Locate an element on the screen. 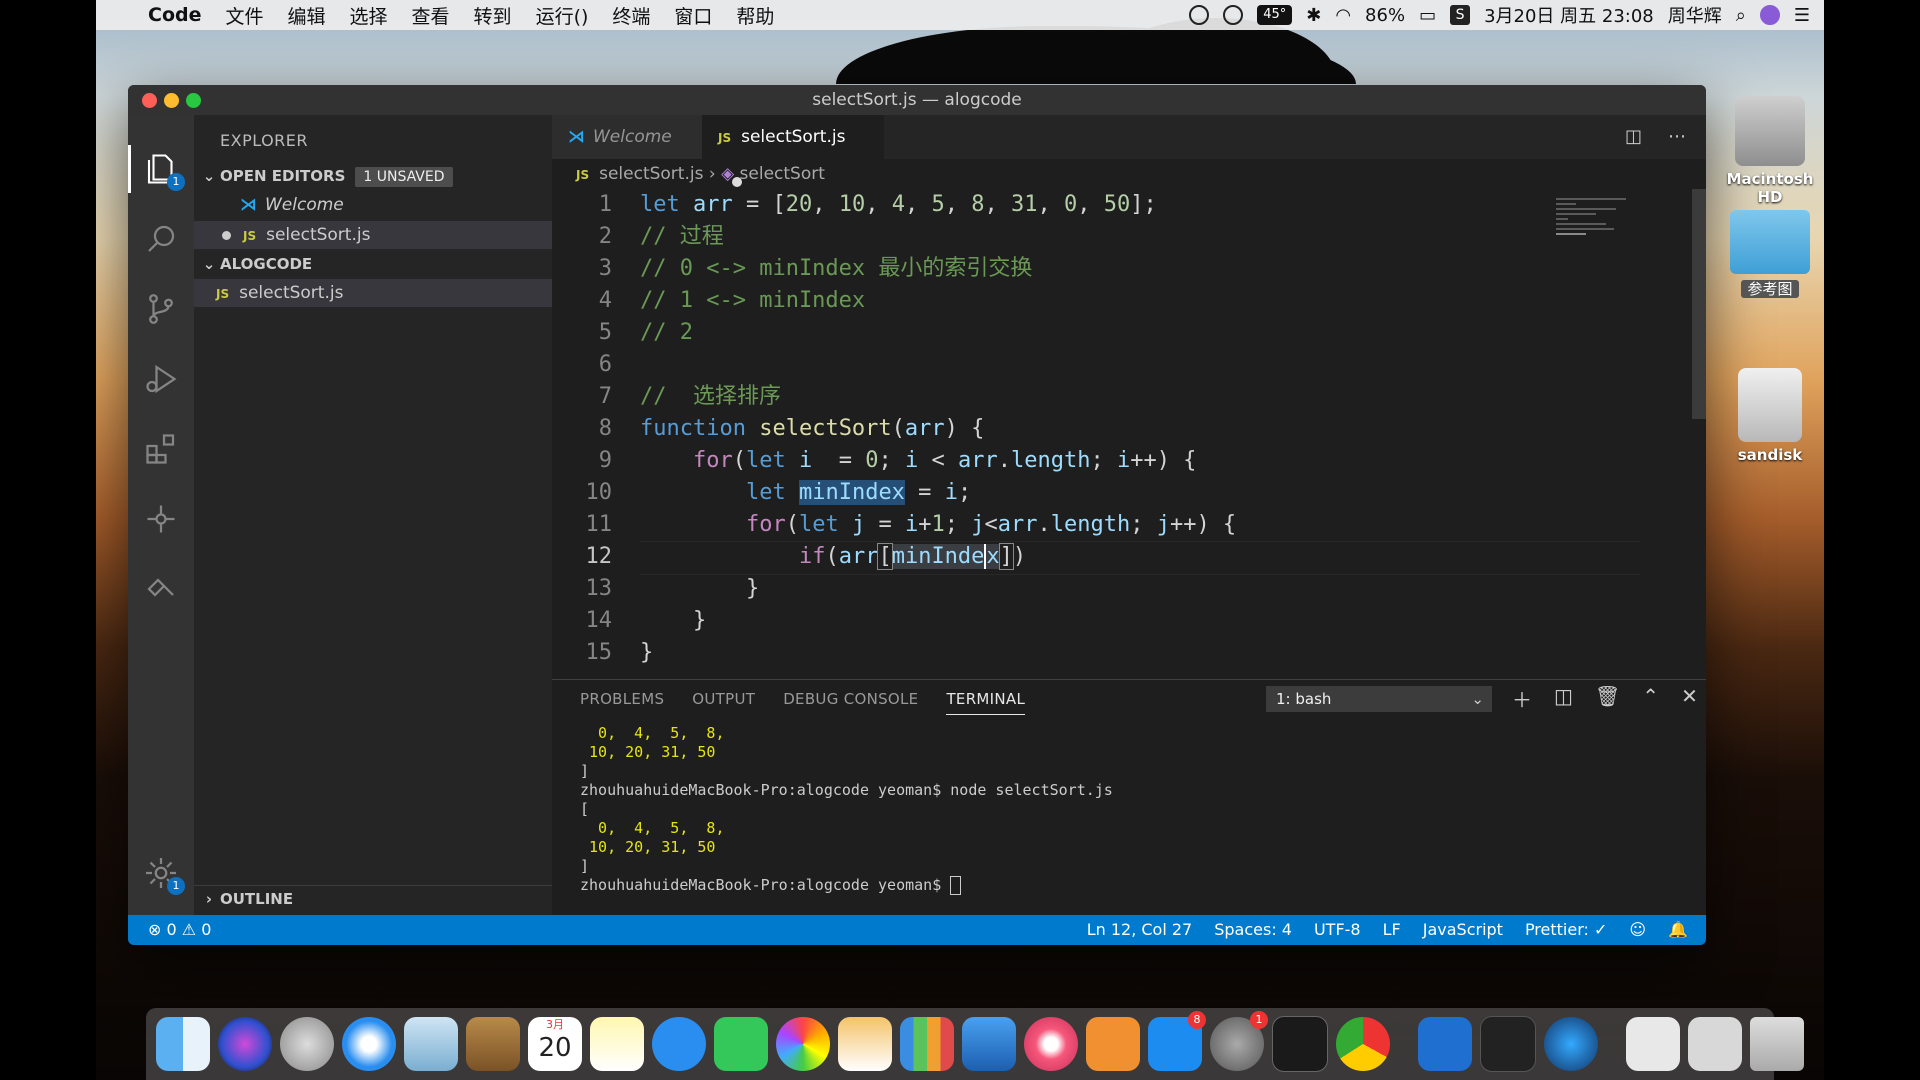  finder-icon is located at coordinates (183, 1044).